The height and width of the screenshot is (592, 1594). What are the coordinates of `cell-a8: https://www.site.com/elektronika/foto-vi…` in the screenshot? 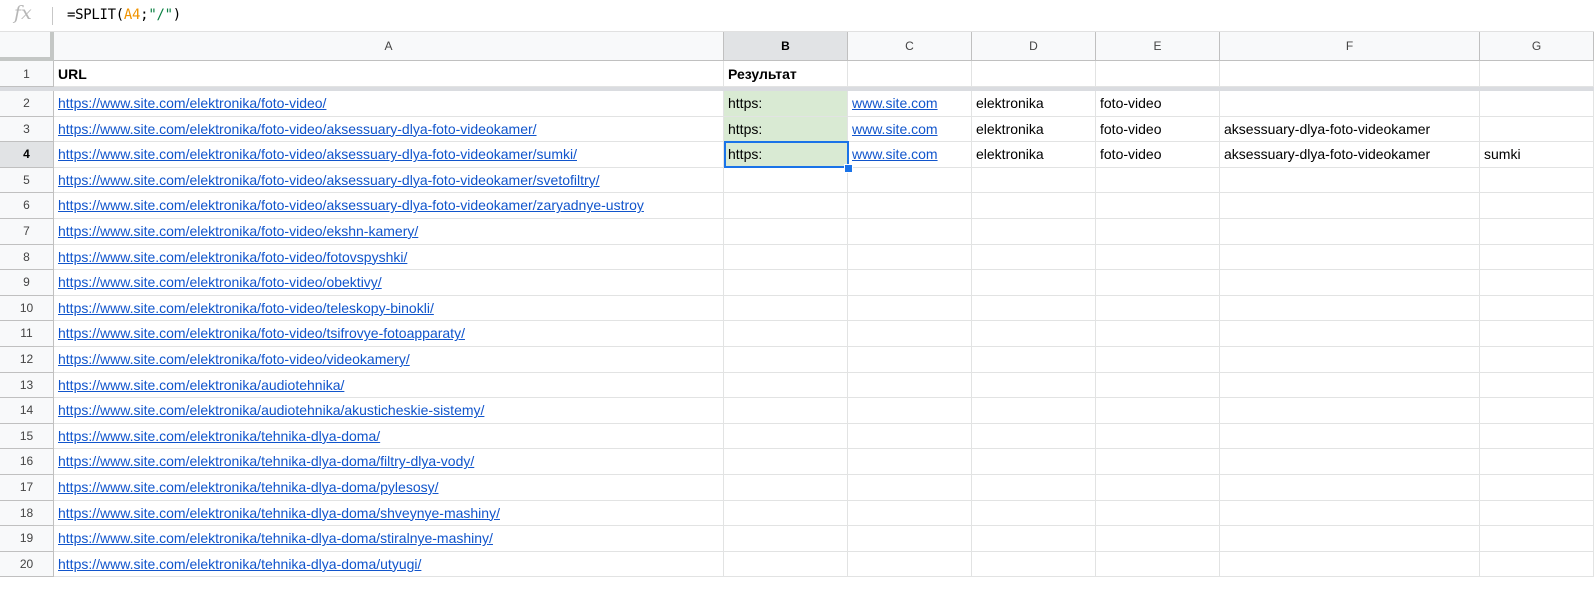 It's located at (389, 257).